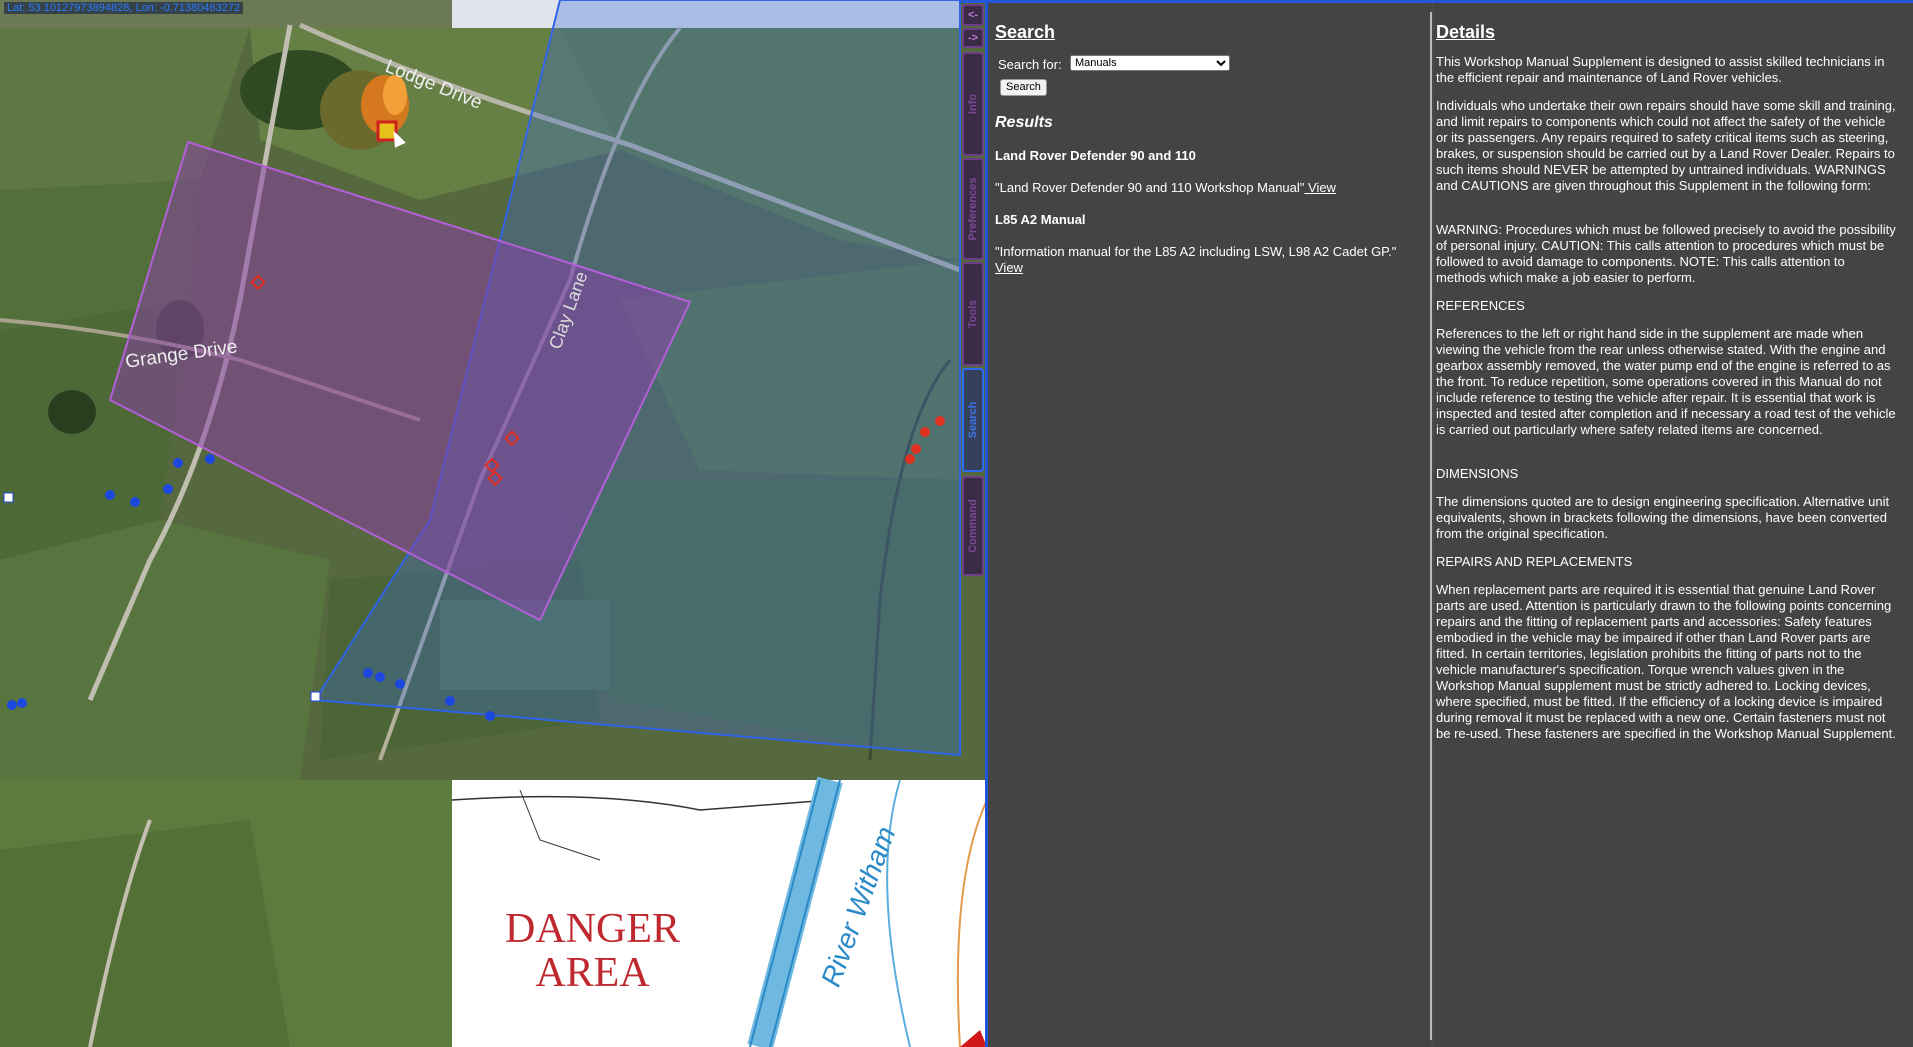  Describe the element at coordinates (1431, 526) in the screenshot. I see `panel-divider` at that location.